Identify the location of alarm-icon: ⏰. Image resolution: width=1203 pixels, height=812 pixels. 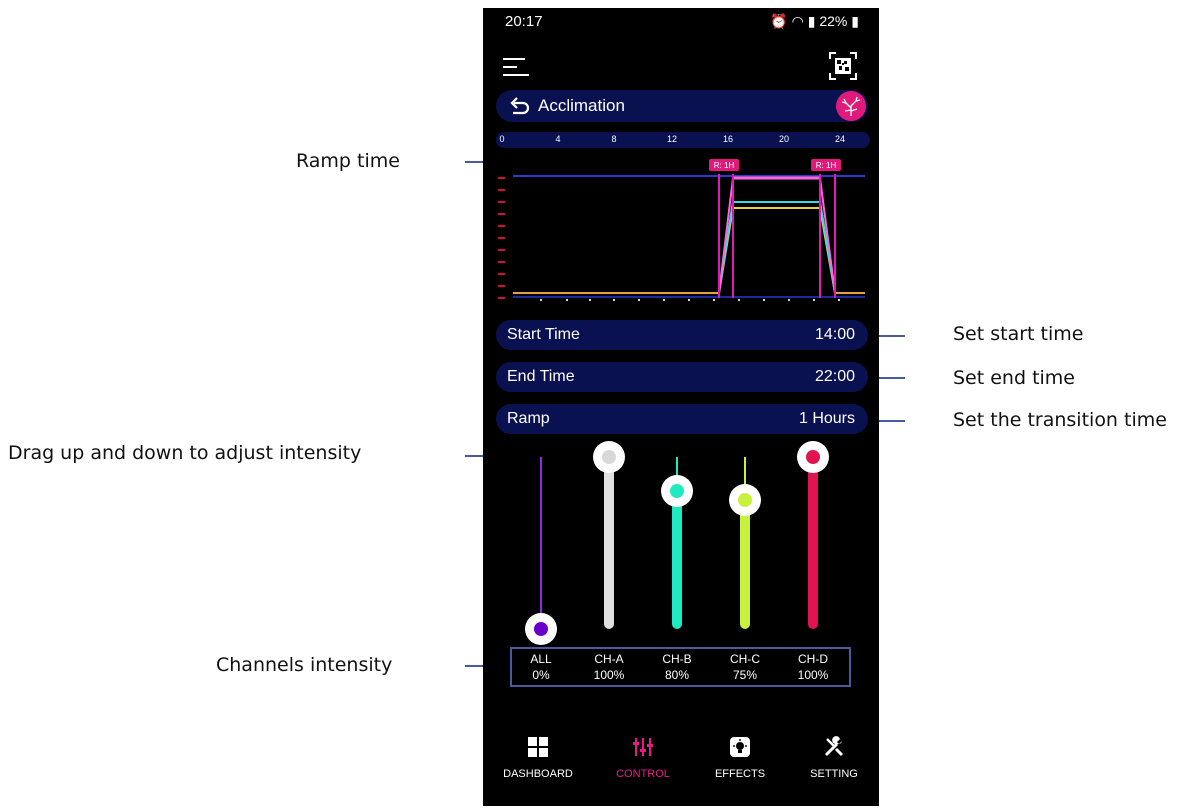
(779, 21).